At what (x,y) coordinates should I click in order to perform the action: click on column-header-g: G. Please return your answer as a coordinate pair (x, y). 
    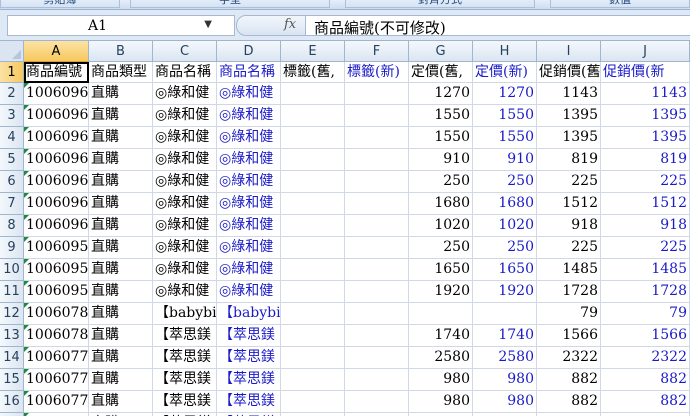
    Looking at the image, I should click on (441, 51).